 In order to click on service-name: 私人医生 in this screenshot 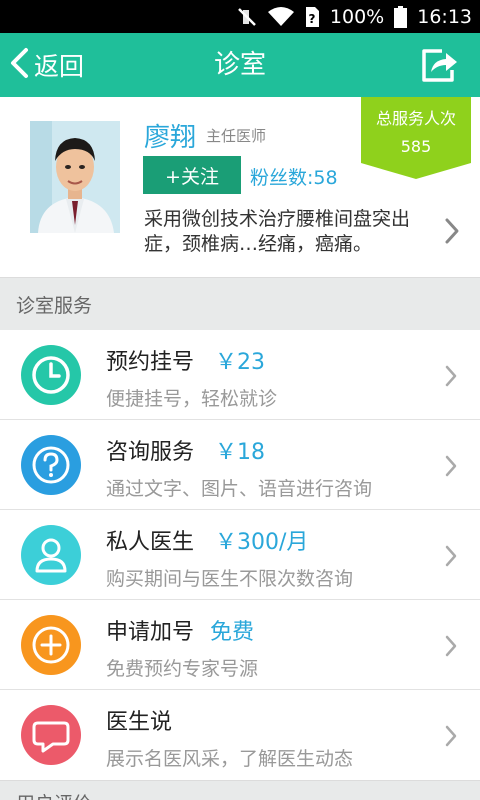, I will do `click(150, 542)`.